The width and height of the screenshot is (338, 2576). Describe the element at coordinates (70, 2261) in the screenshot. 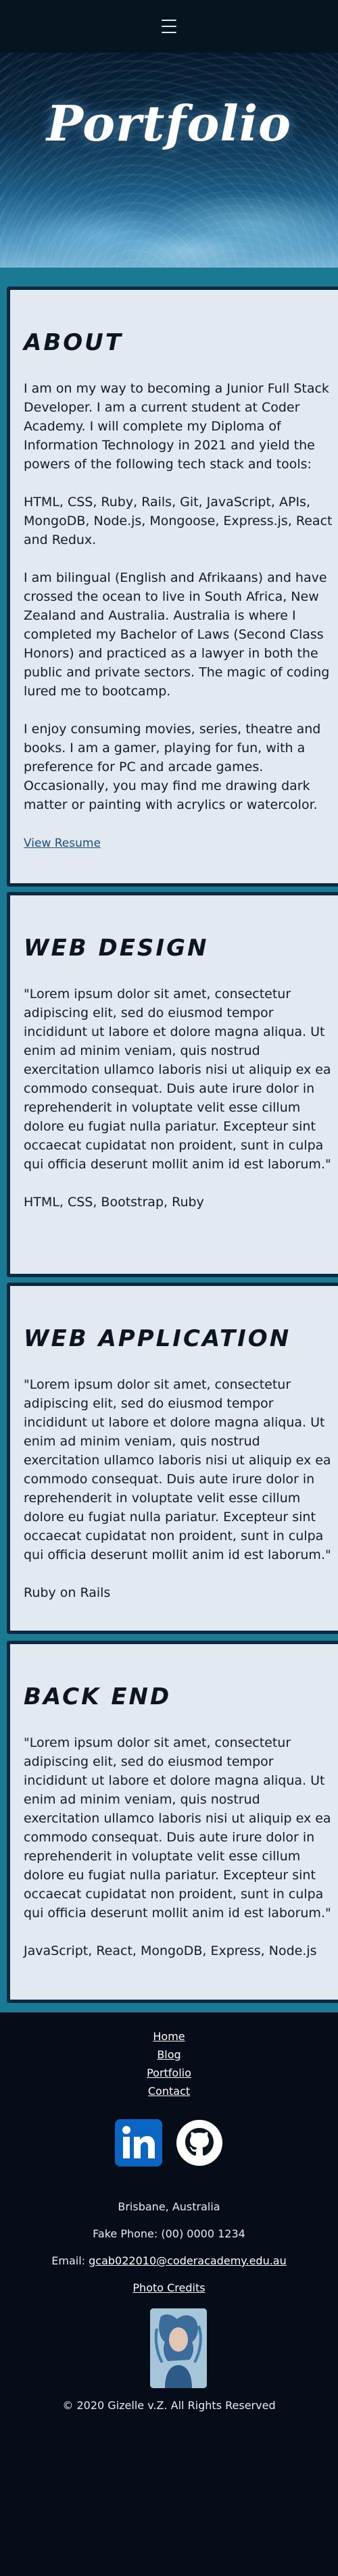

I see `footer-email-label: Email:` at that location.